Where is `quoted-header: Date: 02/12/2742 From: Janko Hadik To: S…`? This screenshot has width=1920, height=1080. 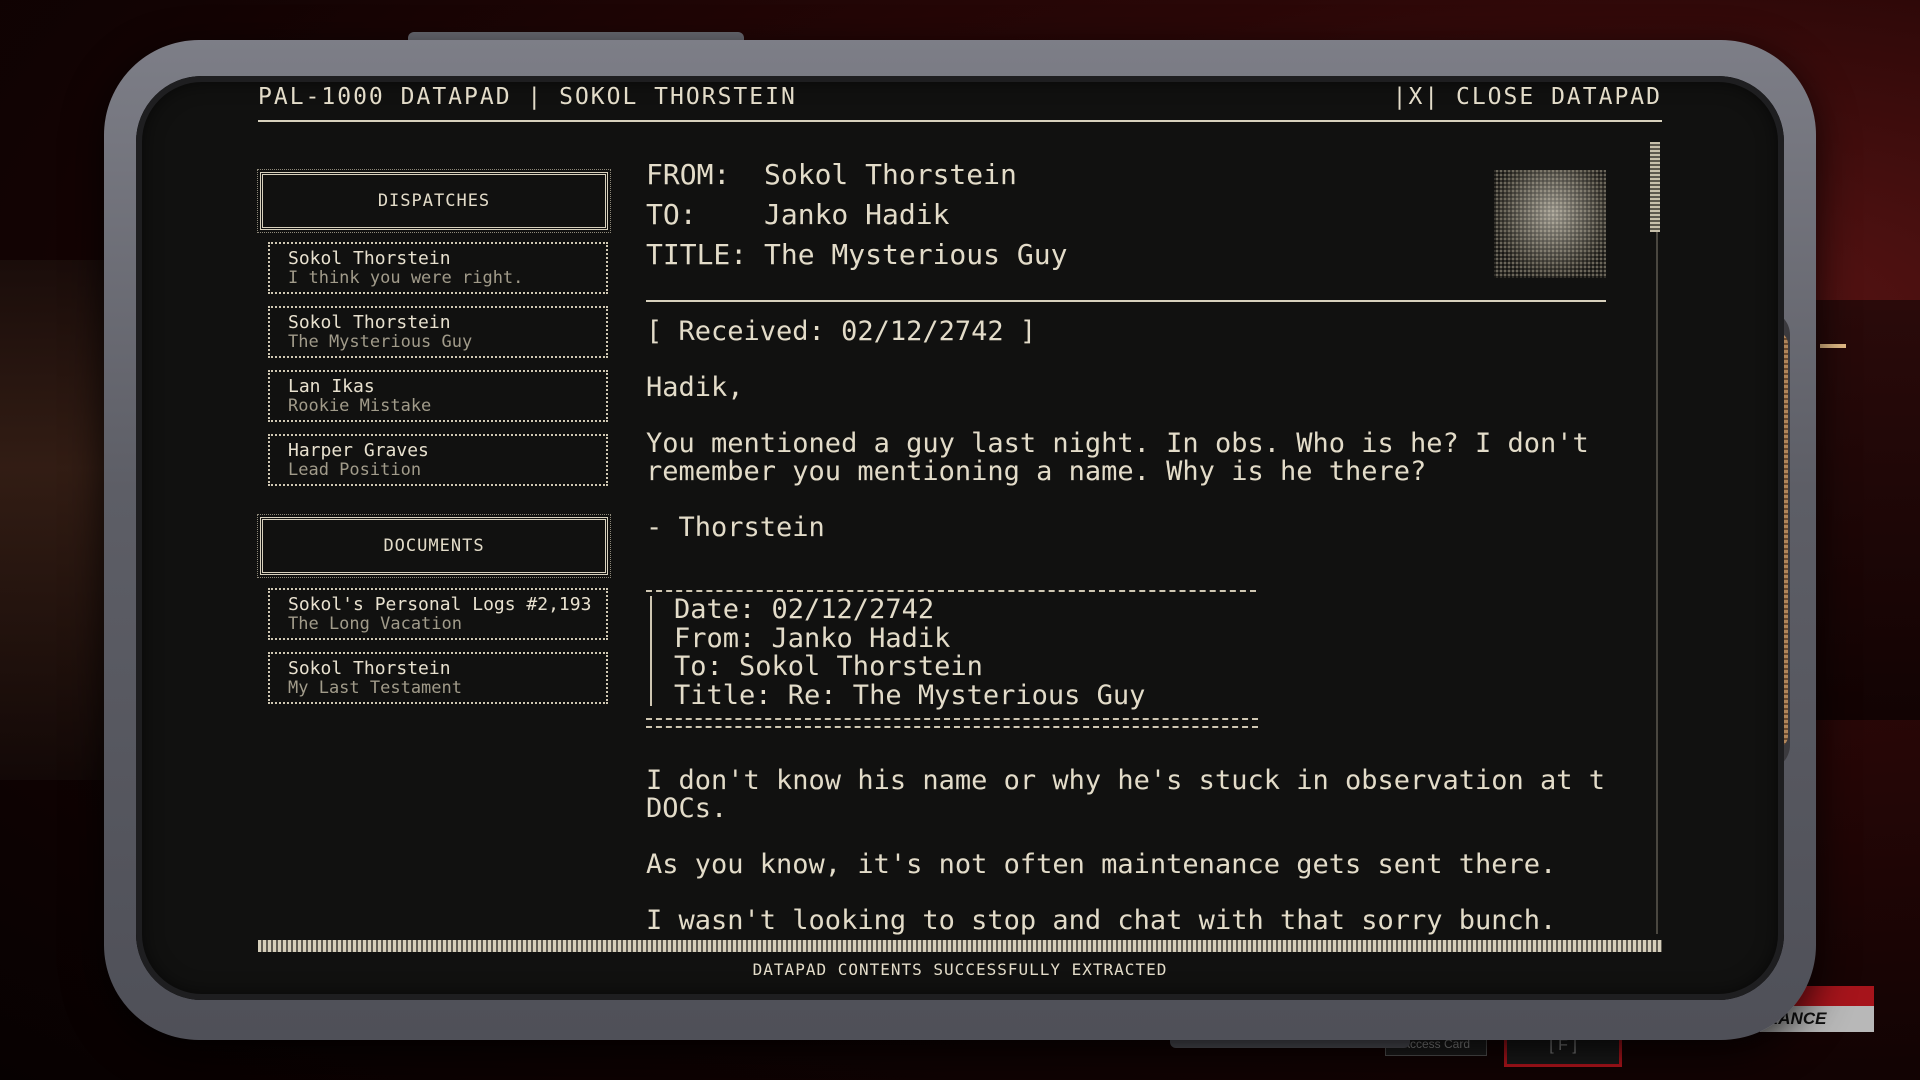
quoted-header: Date: 02/12/2742 From: Janko Hadik To: S… is located at coordinates (897, 651).